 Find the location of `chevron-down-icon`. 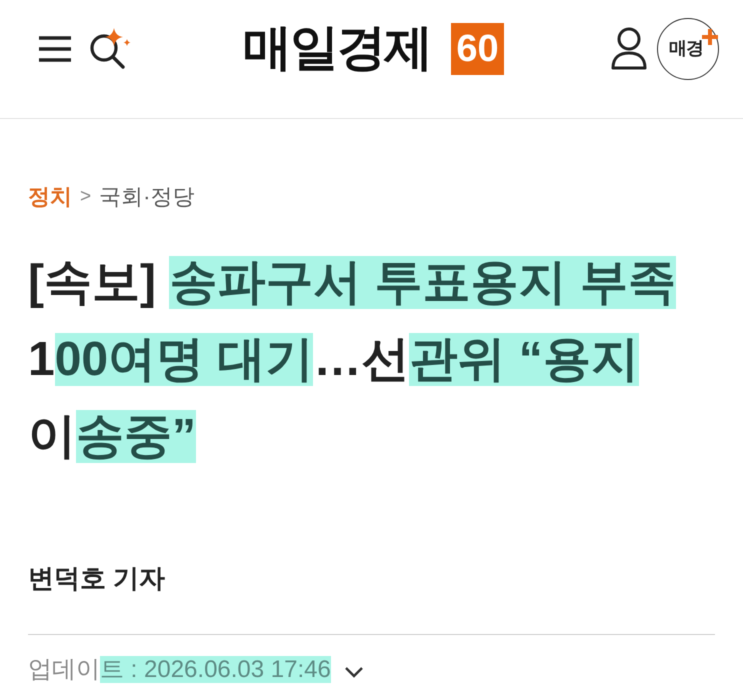

chevron-down-icon is located at coordinates (354, 672).